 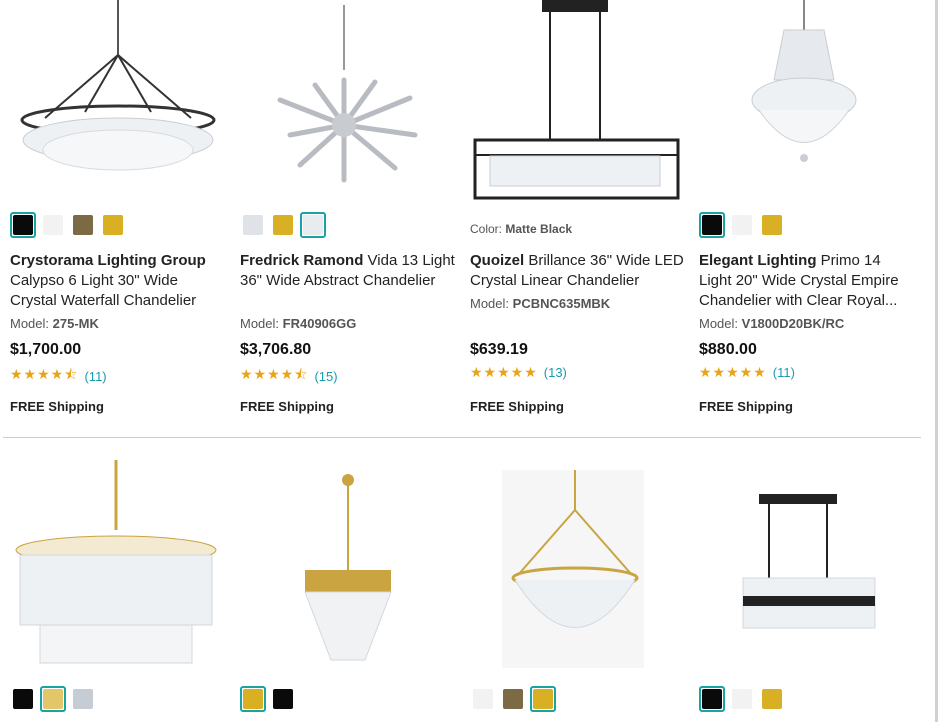 I want to click on product-brand: Fredrick Ramond, so click(x=302, y=260).